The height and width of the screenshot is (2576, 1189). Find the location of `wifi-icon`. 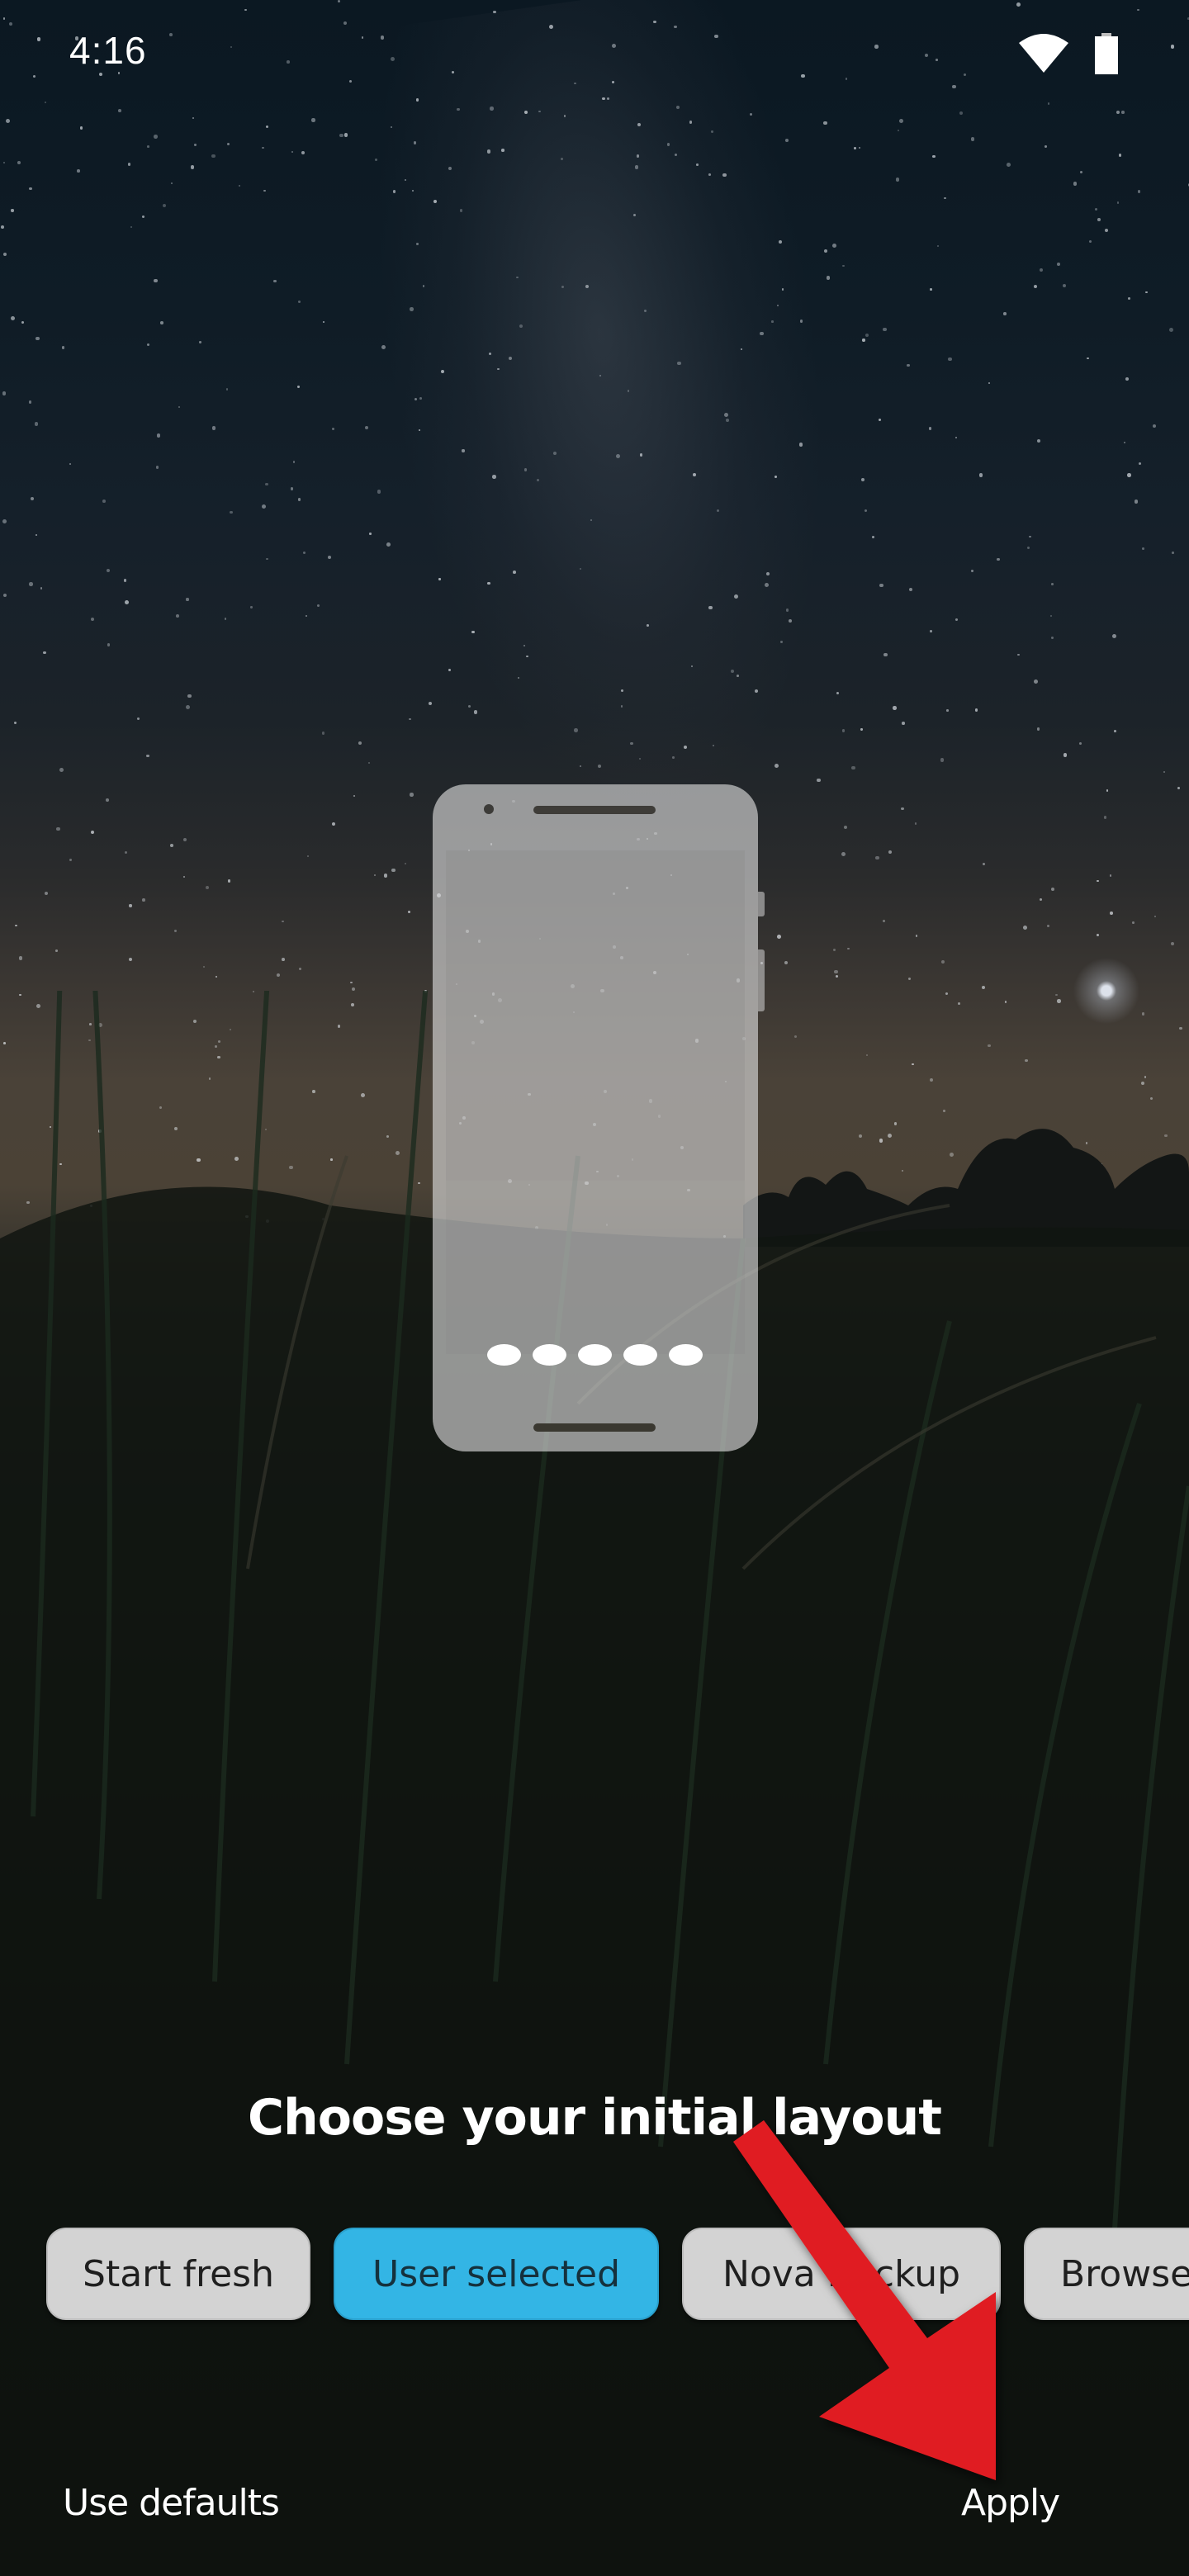

wifi-icon is located at coordinates (1043, 53).